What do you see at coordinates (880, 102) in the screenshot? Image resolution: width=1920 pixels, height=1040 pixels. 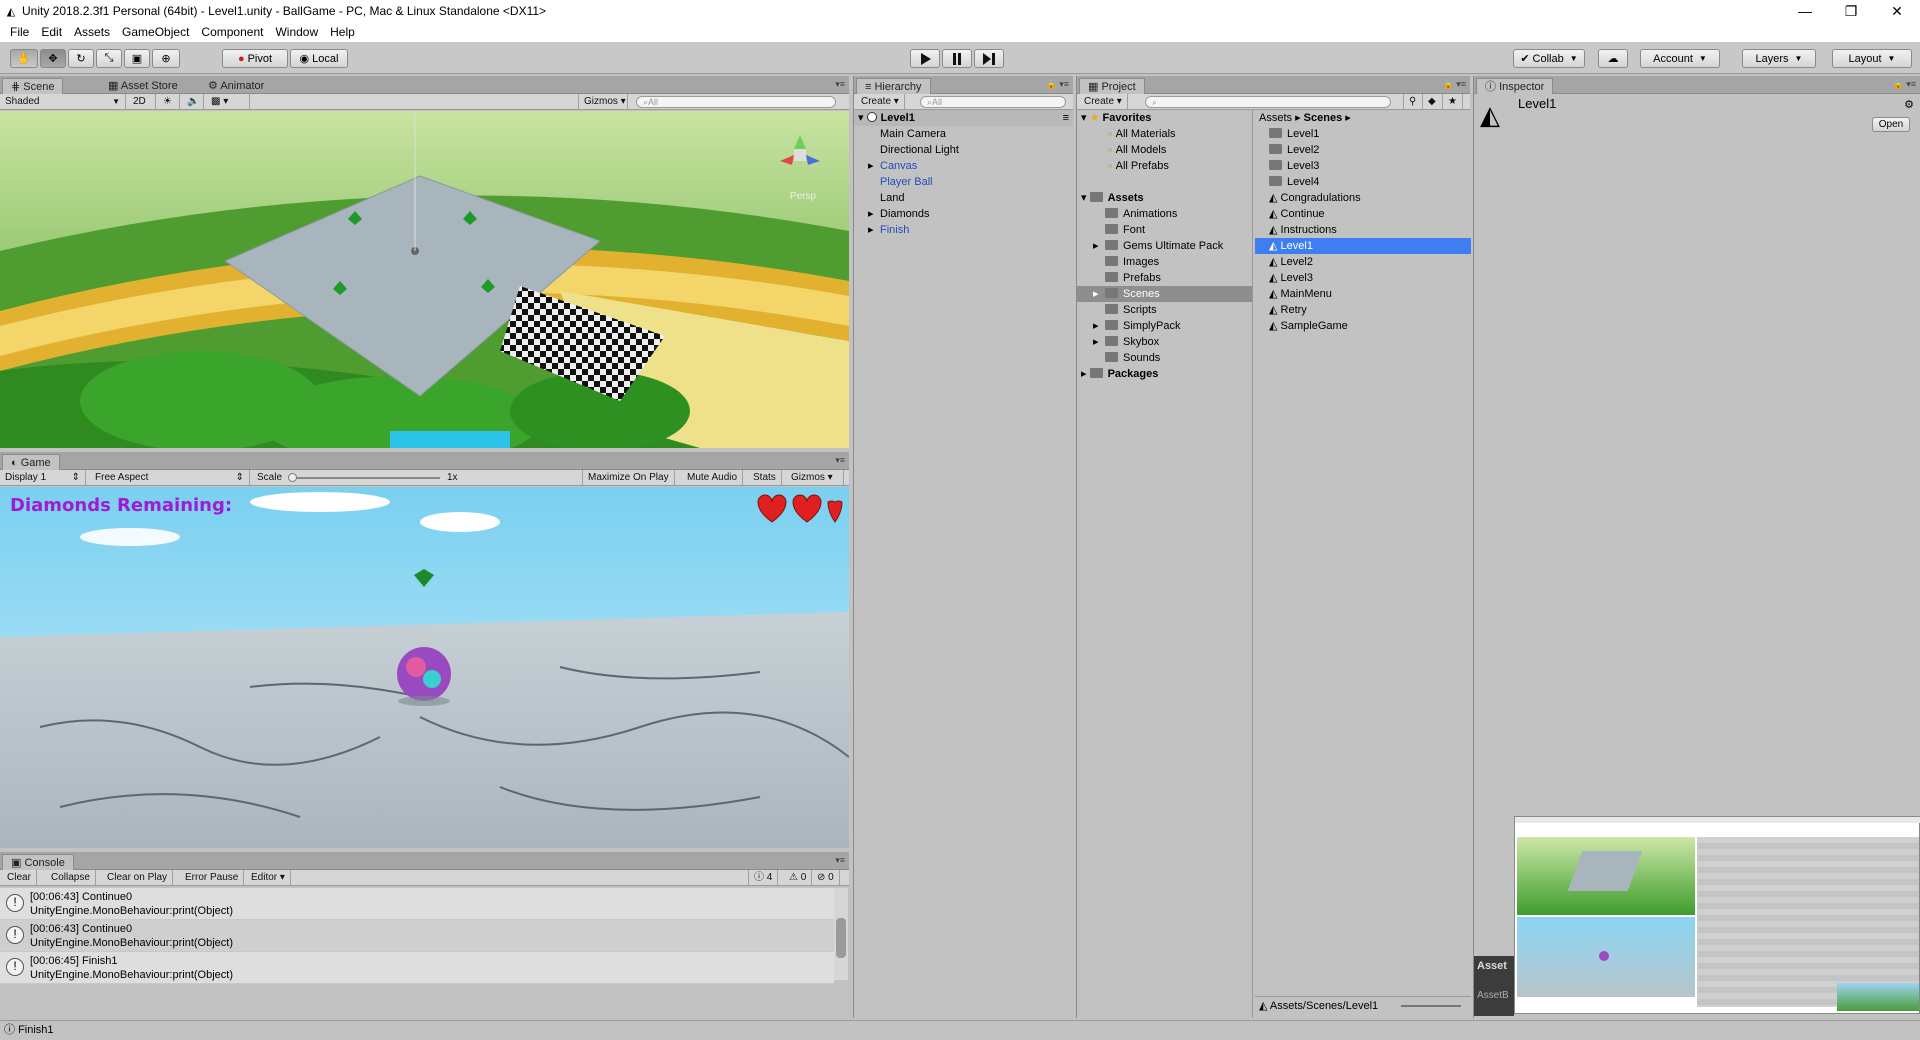 I see `hierarchy-create-dropdown: Create ▾` at bounding box center [880, 102].